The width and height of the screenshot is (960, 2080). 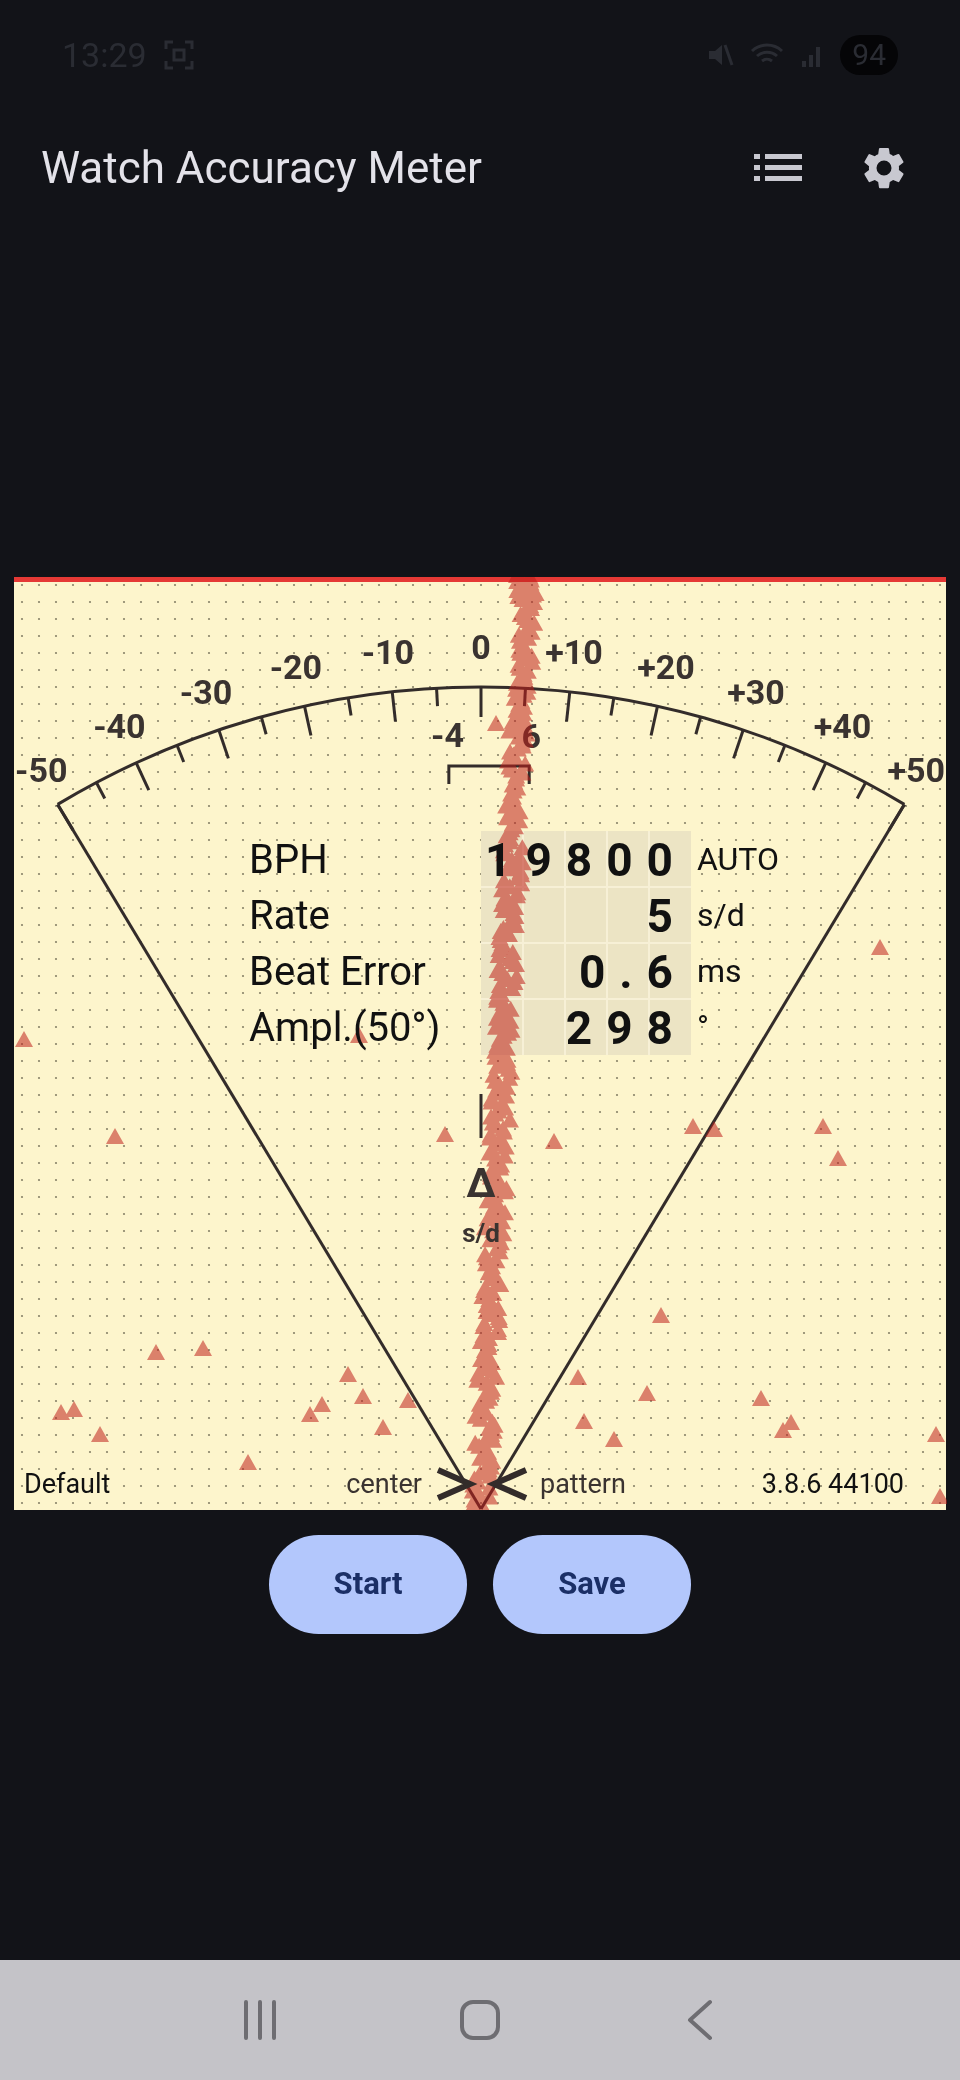 I want to click on reading-unit: AUTO, so click(x=738, y=859).